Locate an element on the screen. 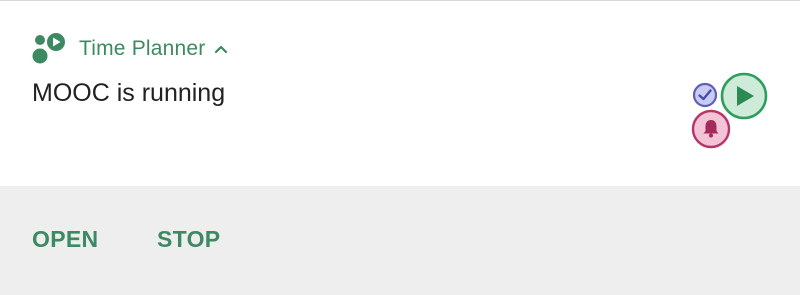 Image resolution: width=800 pixels, height=295 pixels. notification-message: MOOC is running is located at coordinates (129, 93).